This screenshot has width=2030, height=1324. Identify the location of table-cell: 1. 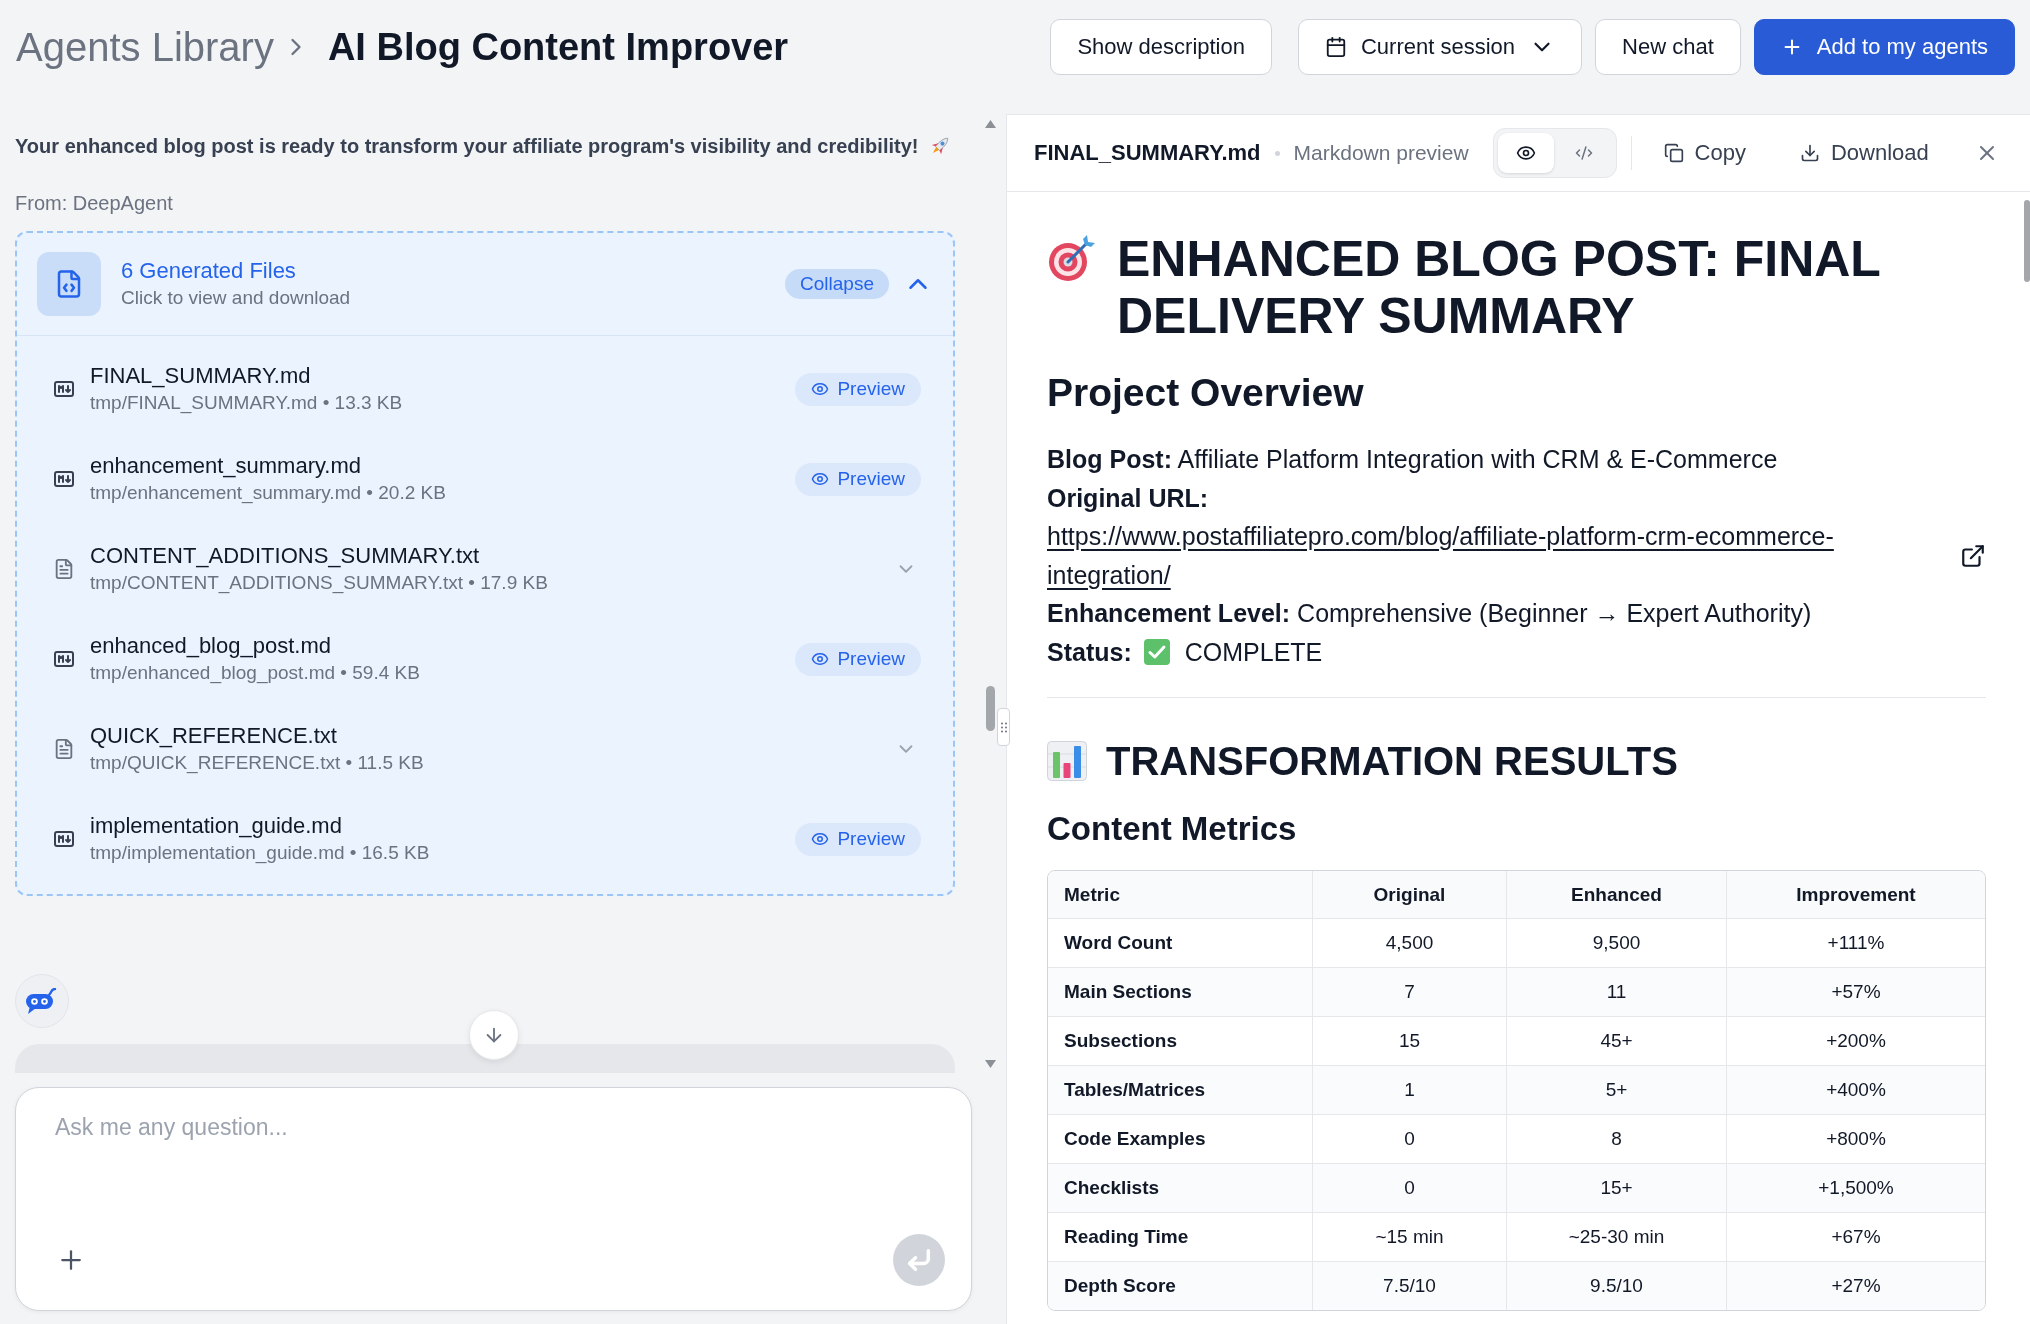
(1409, 1089).